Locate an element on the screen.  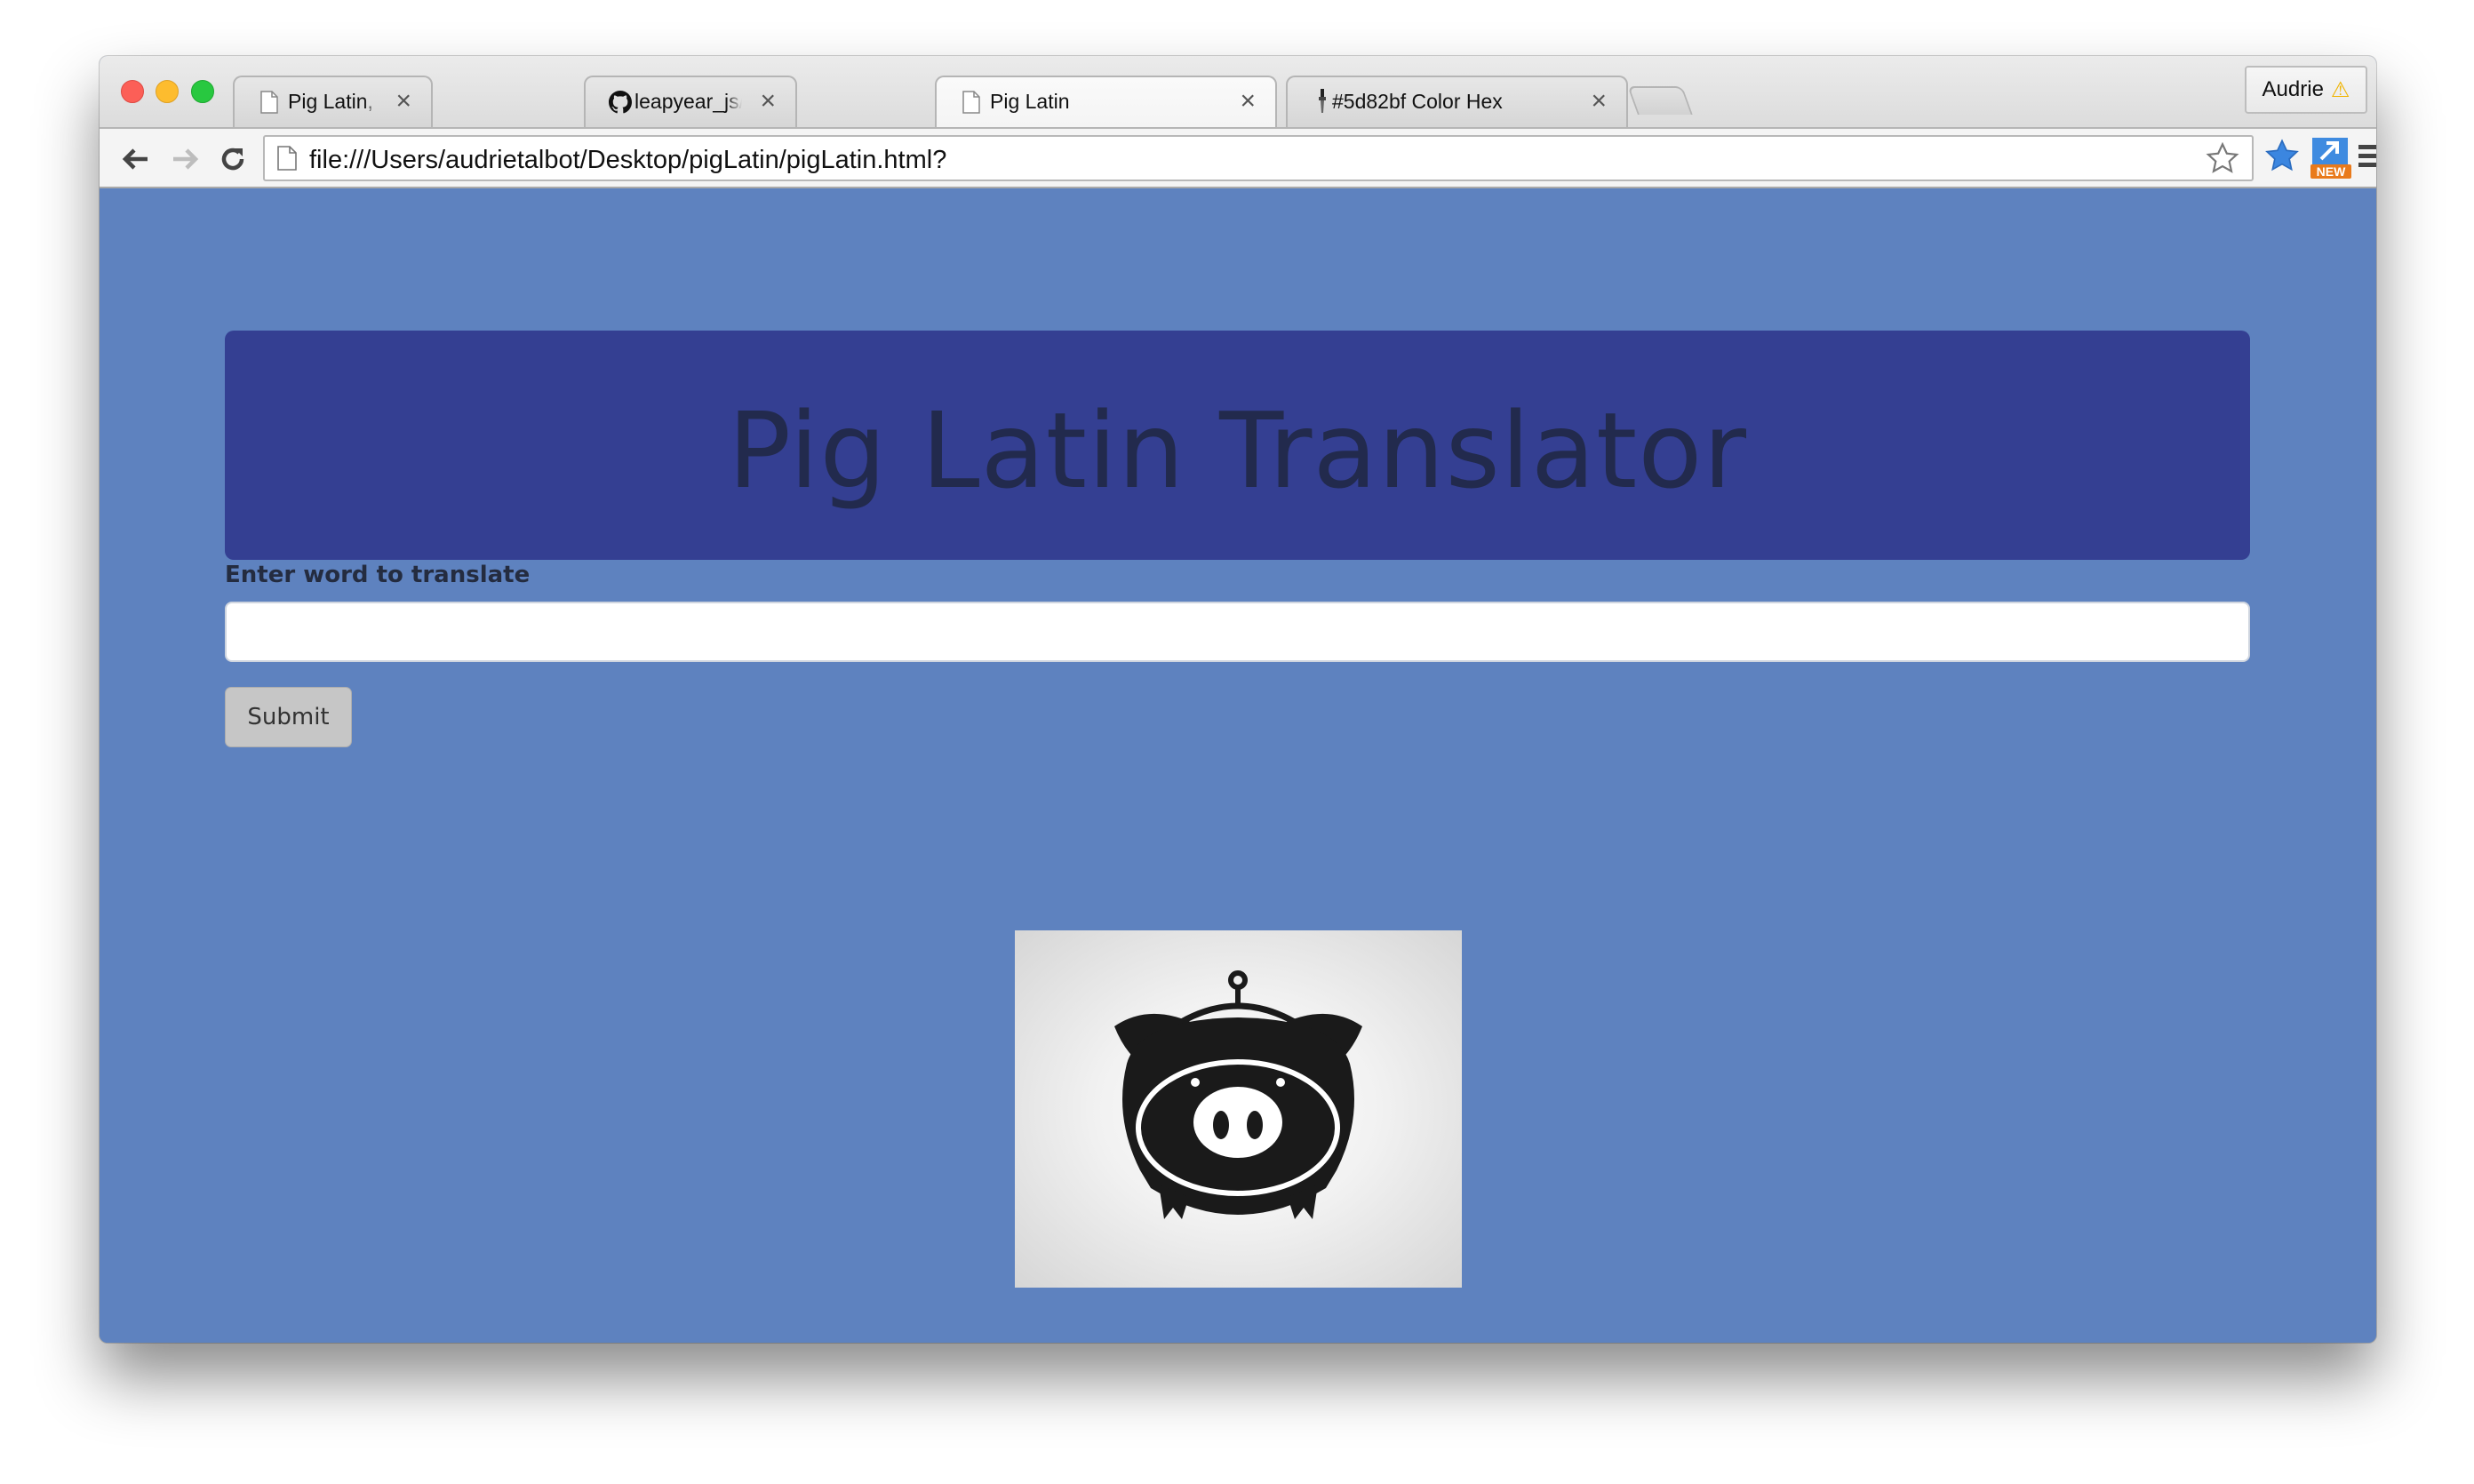
jumbotron-header: Pig Latin Translator is located at coordinates (1237, 445).